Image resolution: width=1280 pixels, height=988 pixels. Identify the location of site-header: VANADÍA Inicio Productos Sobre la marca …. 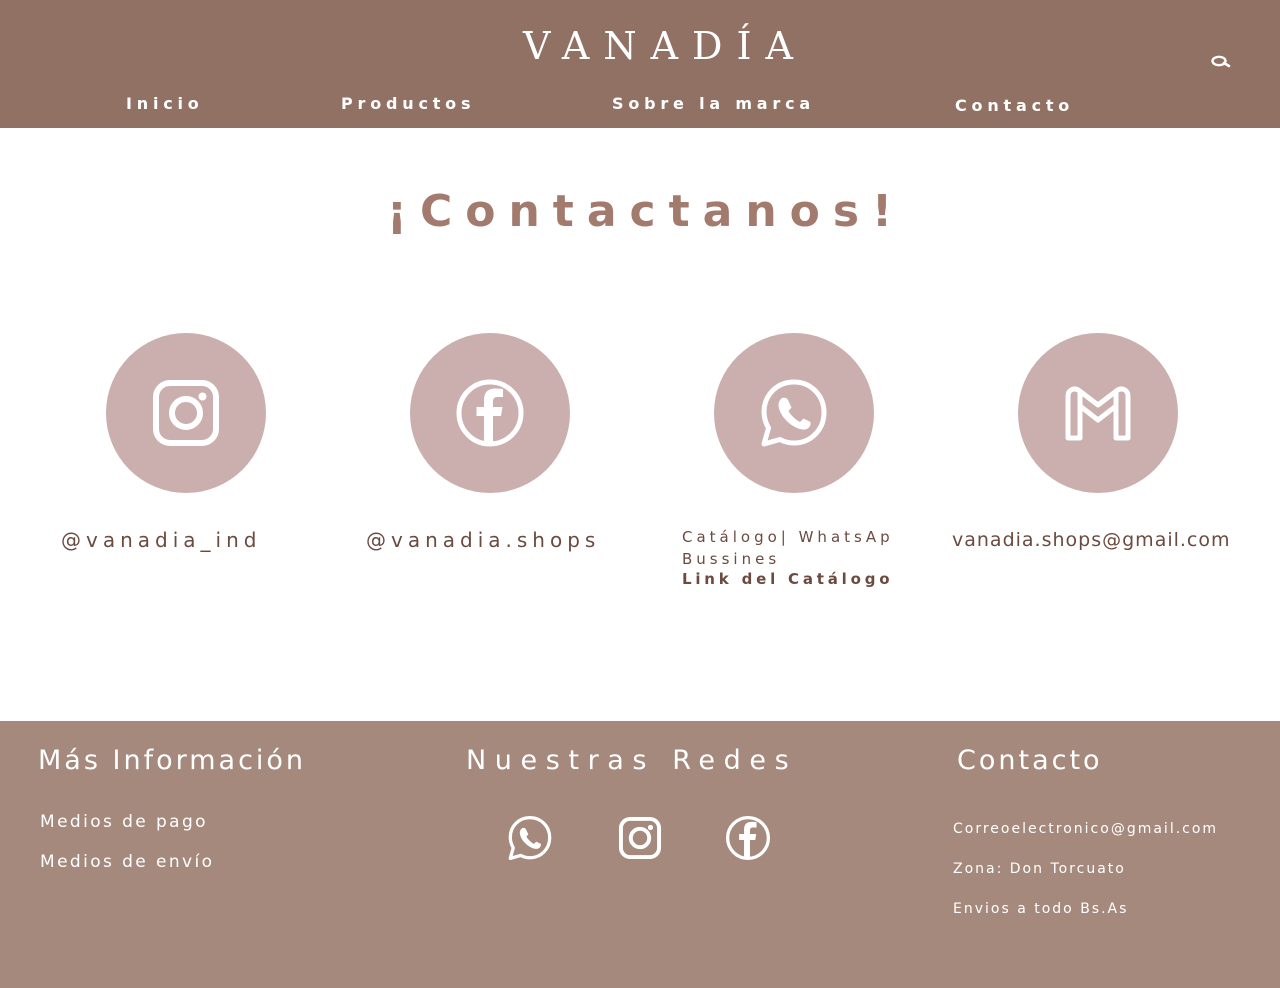
(640, 64).